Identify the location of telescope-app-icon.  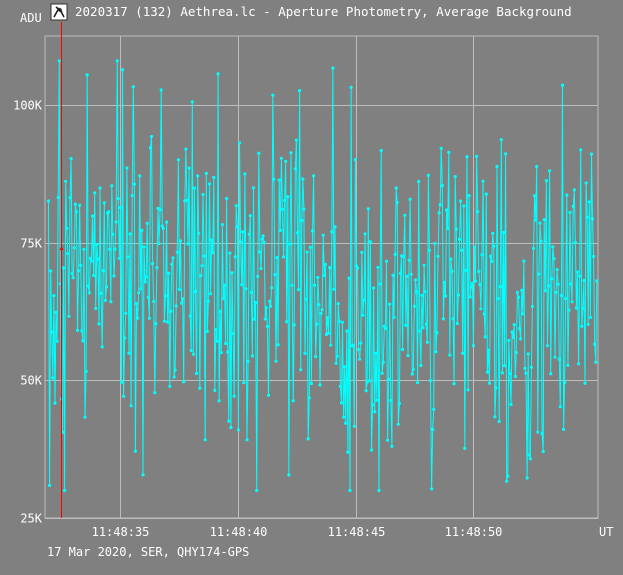
(59, 12).